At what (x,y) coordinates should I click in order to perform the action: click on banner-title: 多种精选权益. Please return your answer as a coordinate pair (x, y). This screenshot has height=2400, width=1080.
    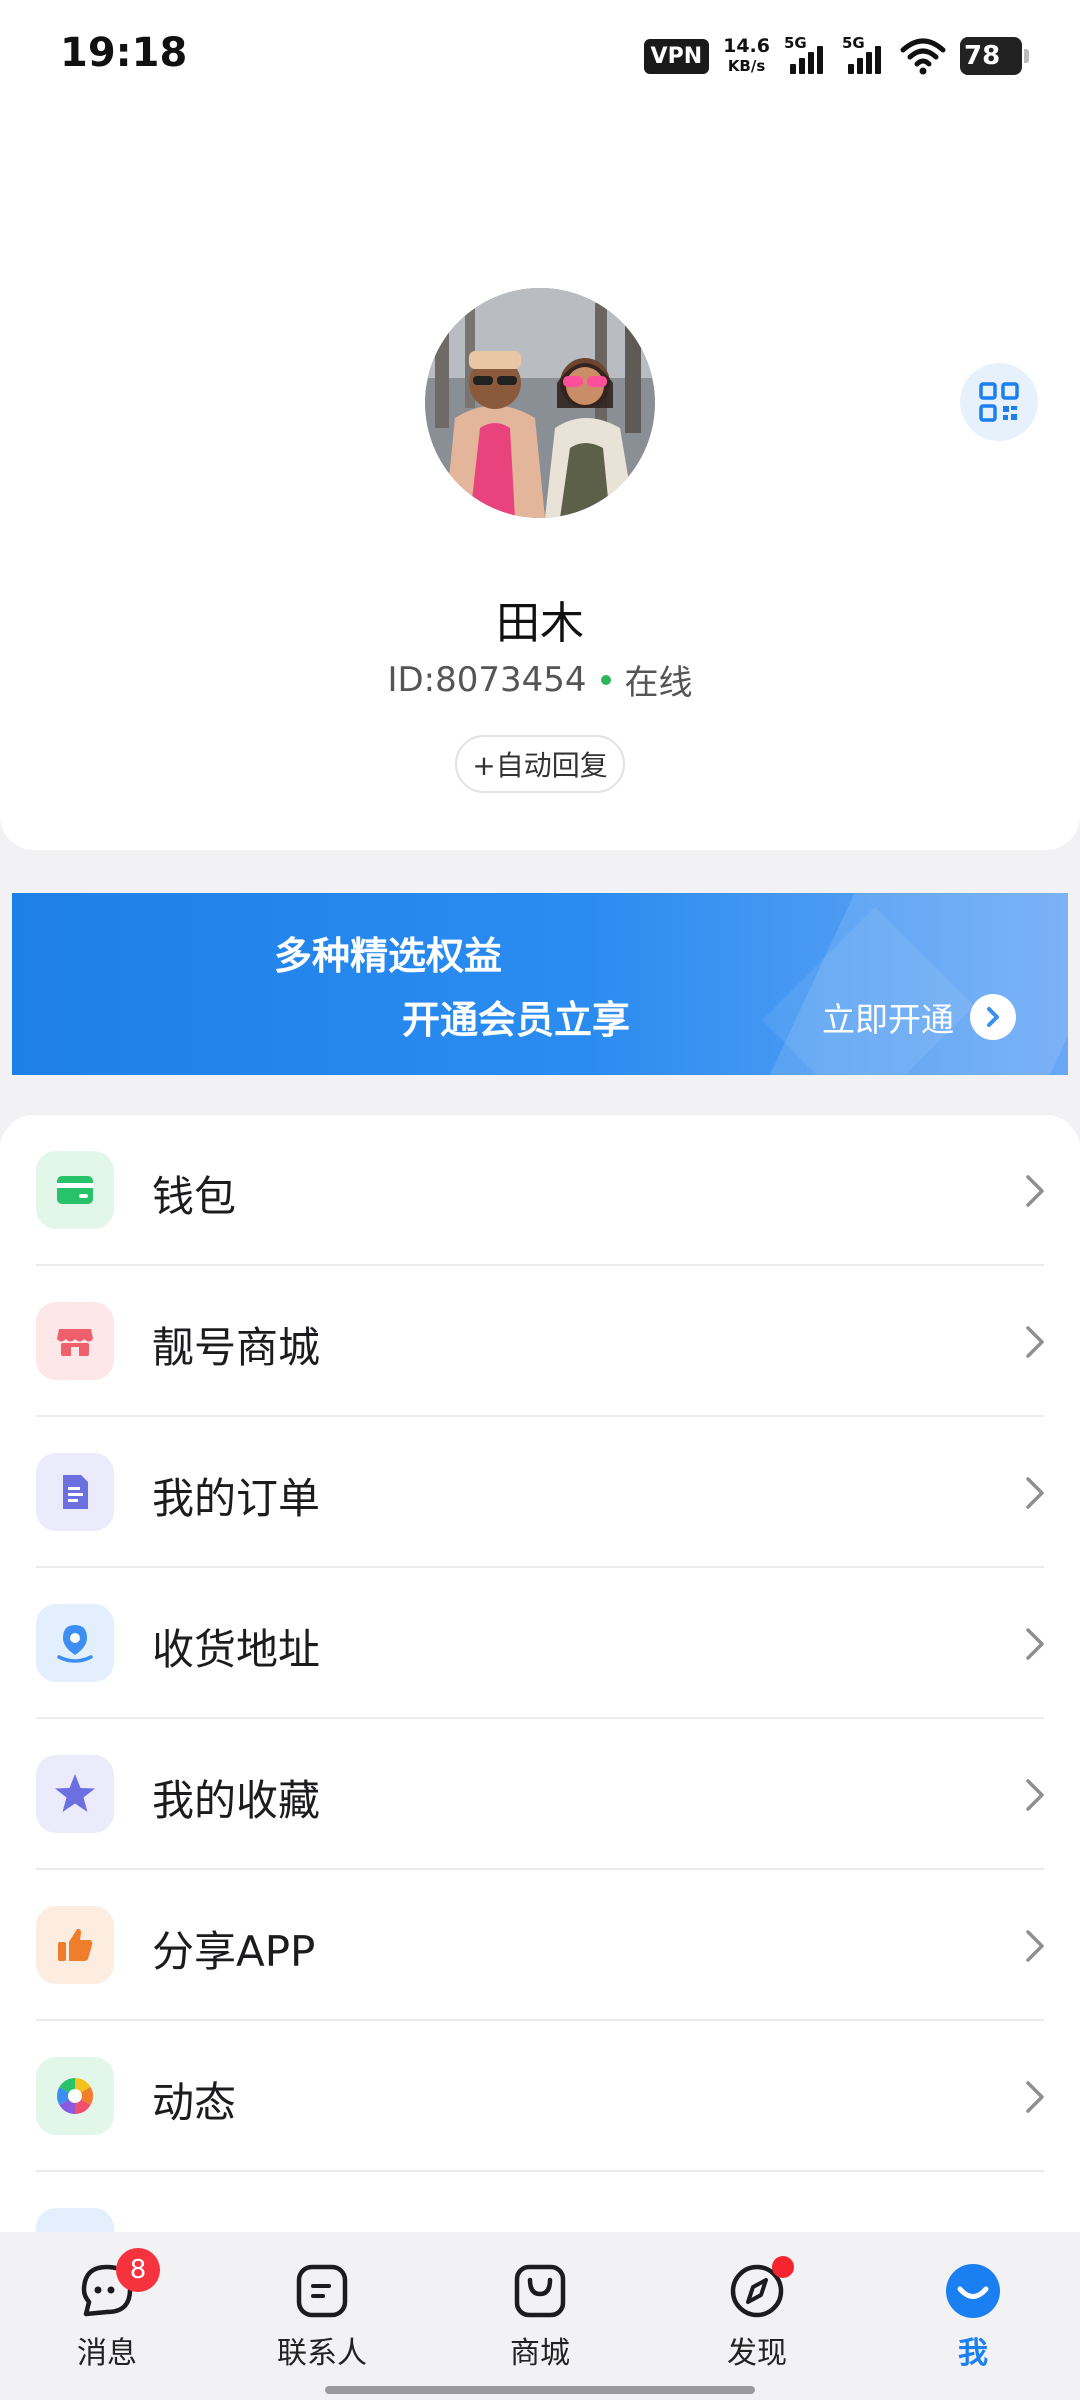
    Looking at the image, I should click on (388, 956).